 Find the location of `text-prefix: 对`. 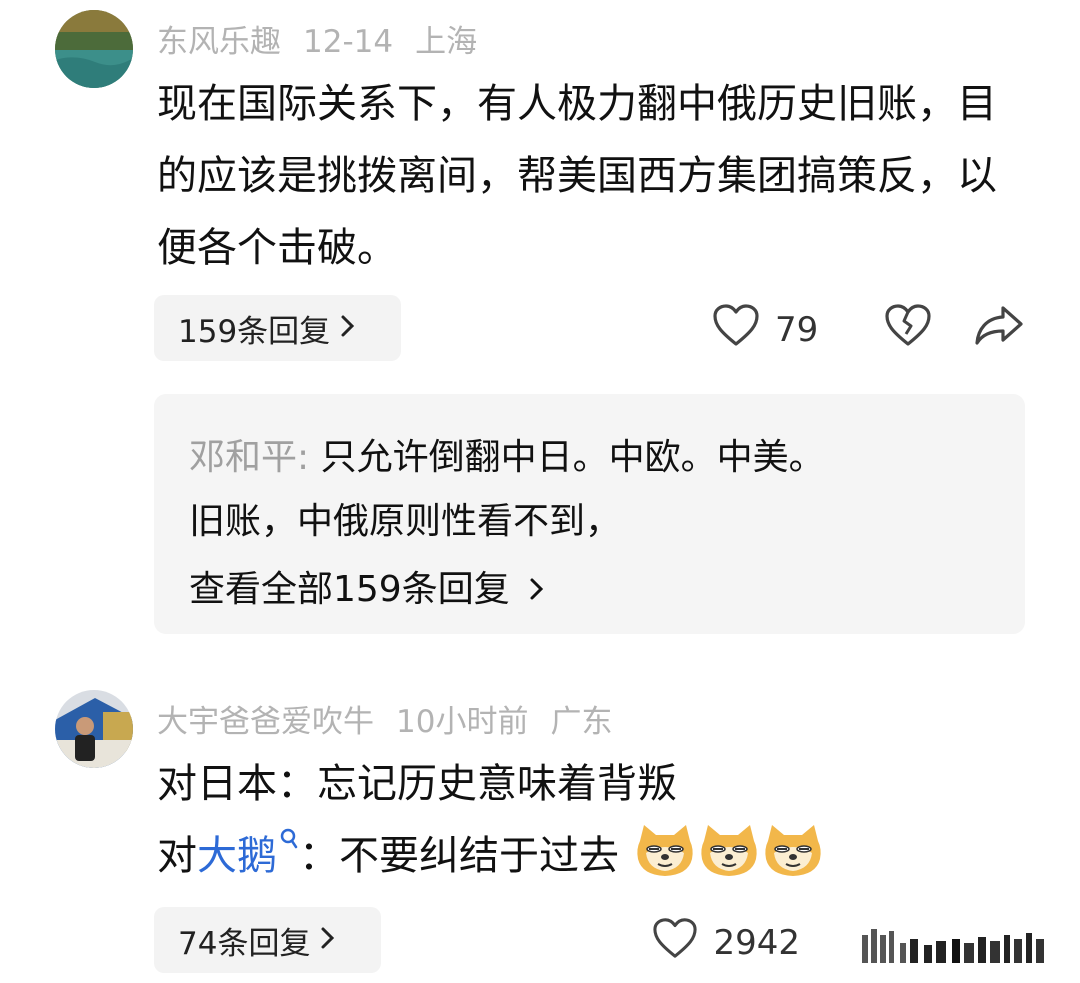

text-prefix: 对 is located at coordinates (177, 856).